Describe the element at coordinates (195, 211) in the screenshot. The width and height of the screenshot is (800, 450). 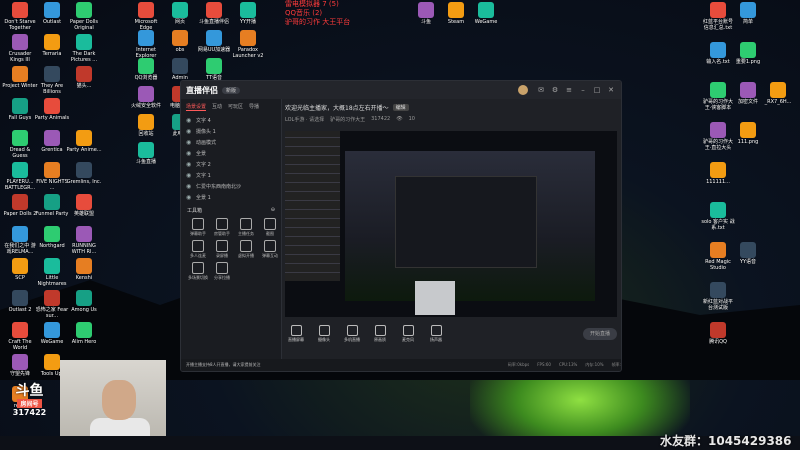
I see `toolbox-title: 工具箱` at that location.